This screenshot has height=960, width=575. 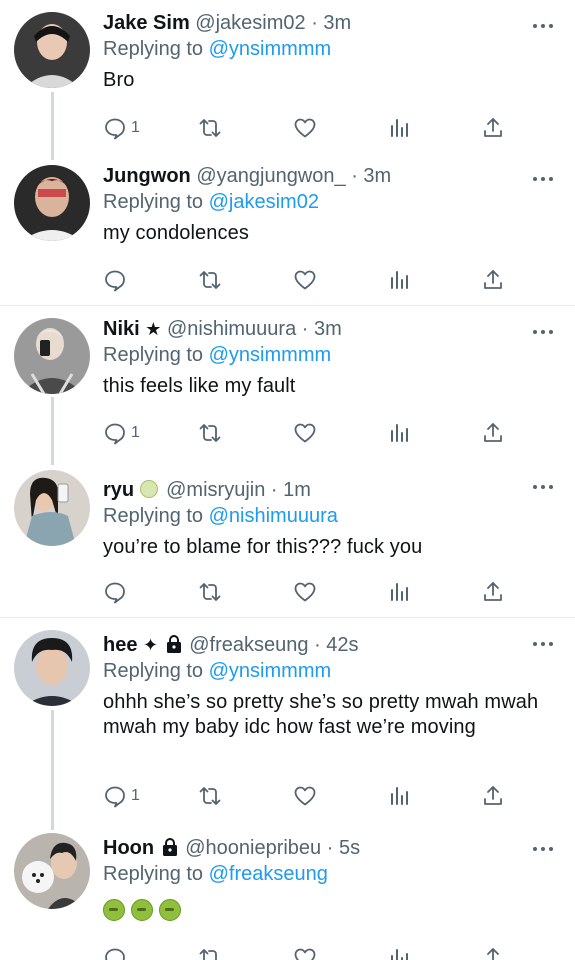 What do you see at coordinates (343, 848) in the screenshot?
I see `timestamp: · 5s` at bounding box center [343, 848].